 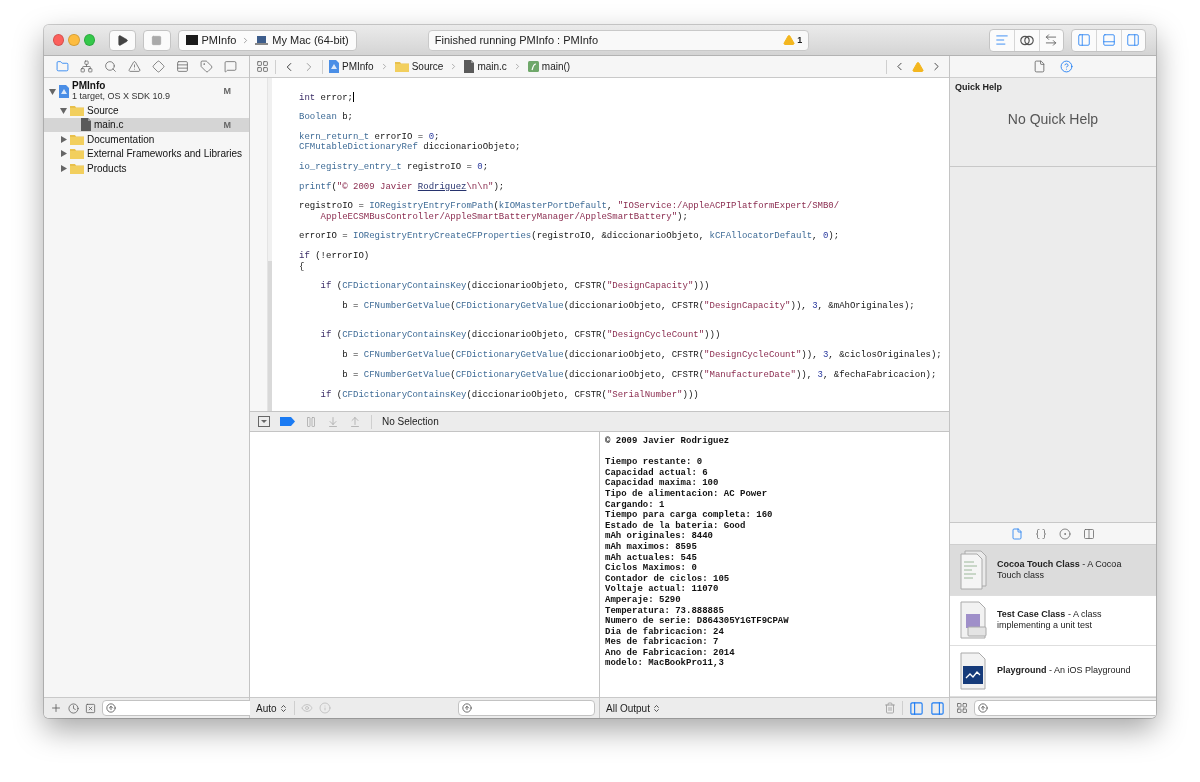 What do you see at coordinates (207, 66) in the screenshot?
I see `breakpoint-navigator-icon` at bounding box center [207, 66].